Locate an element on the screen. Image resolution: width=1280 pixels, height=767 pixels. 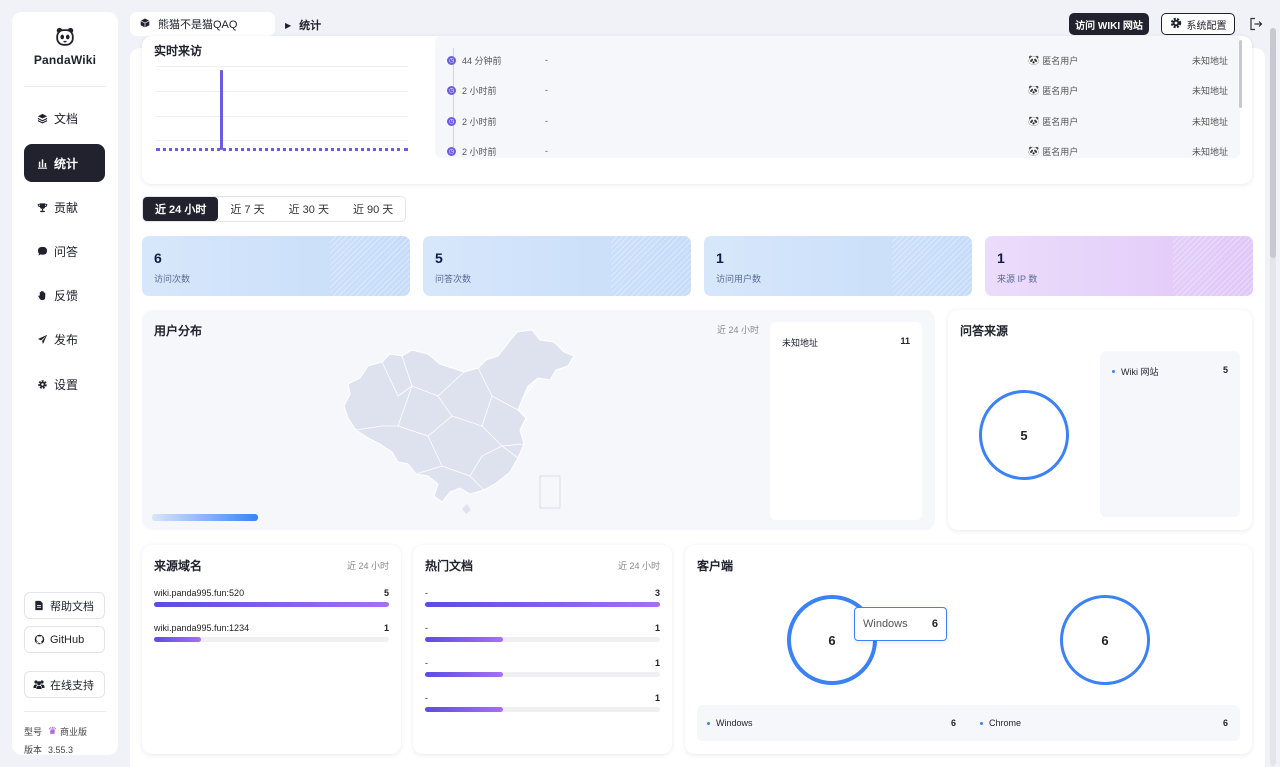
stat-label: 问答次数 is located at coordinates (453, 279).